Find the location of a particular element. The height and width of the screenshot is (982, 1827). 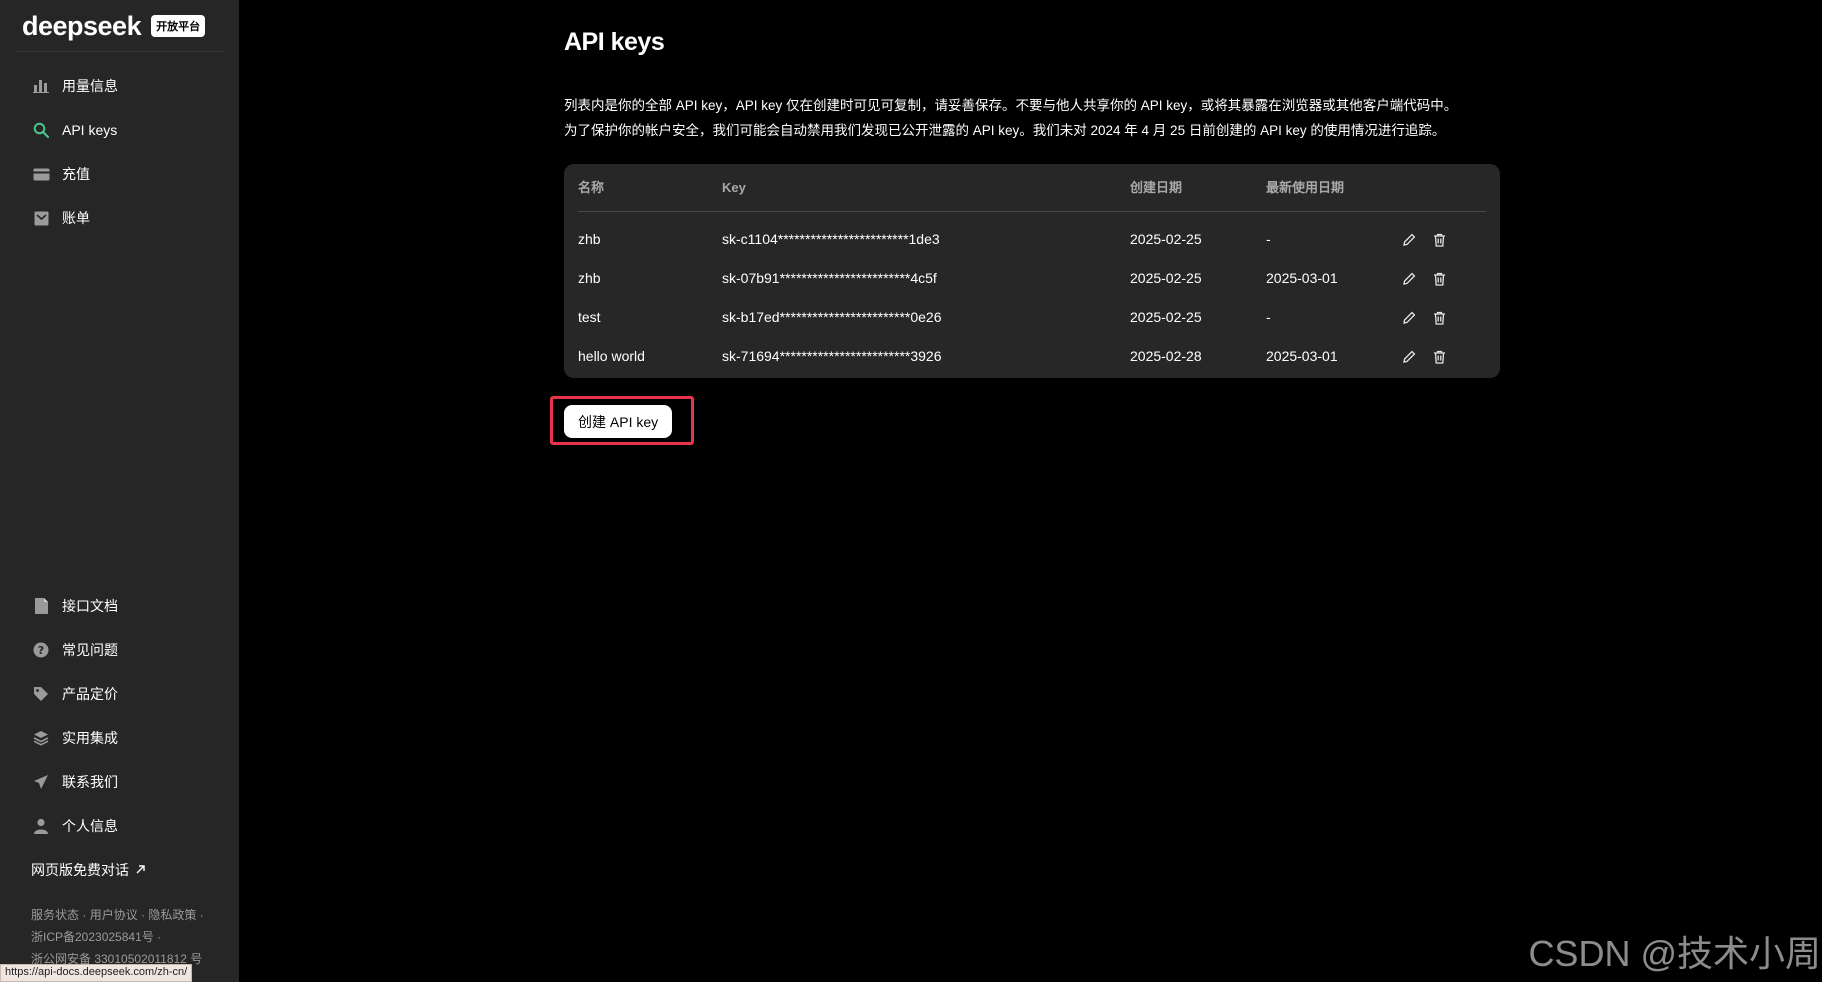

sidebar-item-recharge: 充值 is located at coordinates (119, 174).